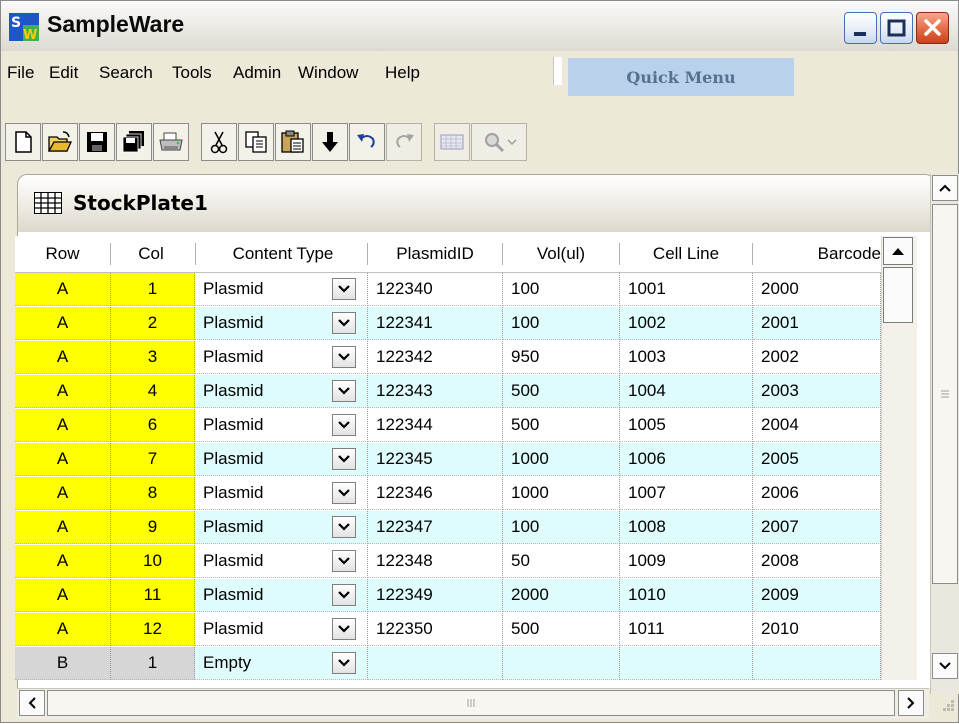 The width and height of the screenshot is (959, 724). I want to click on table-row: A 10 Plasmid 122348 50 1009 2008, so click(448, 562).